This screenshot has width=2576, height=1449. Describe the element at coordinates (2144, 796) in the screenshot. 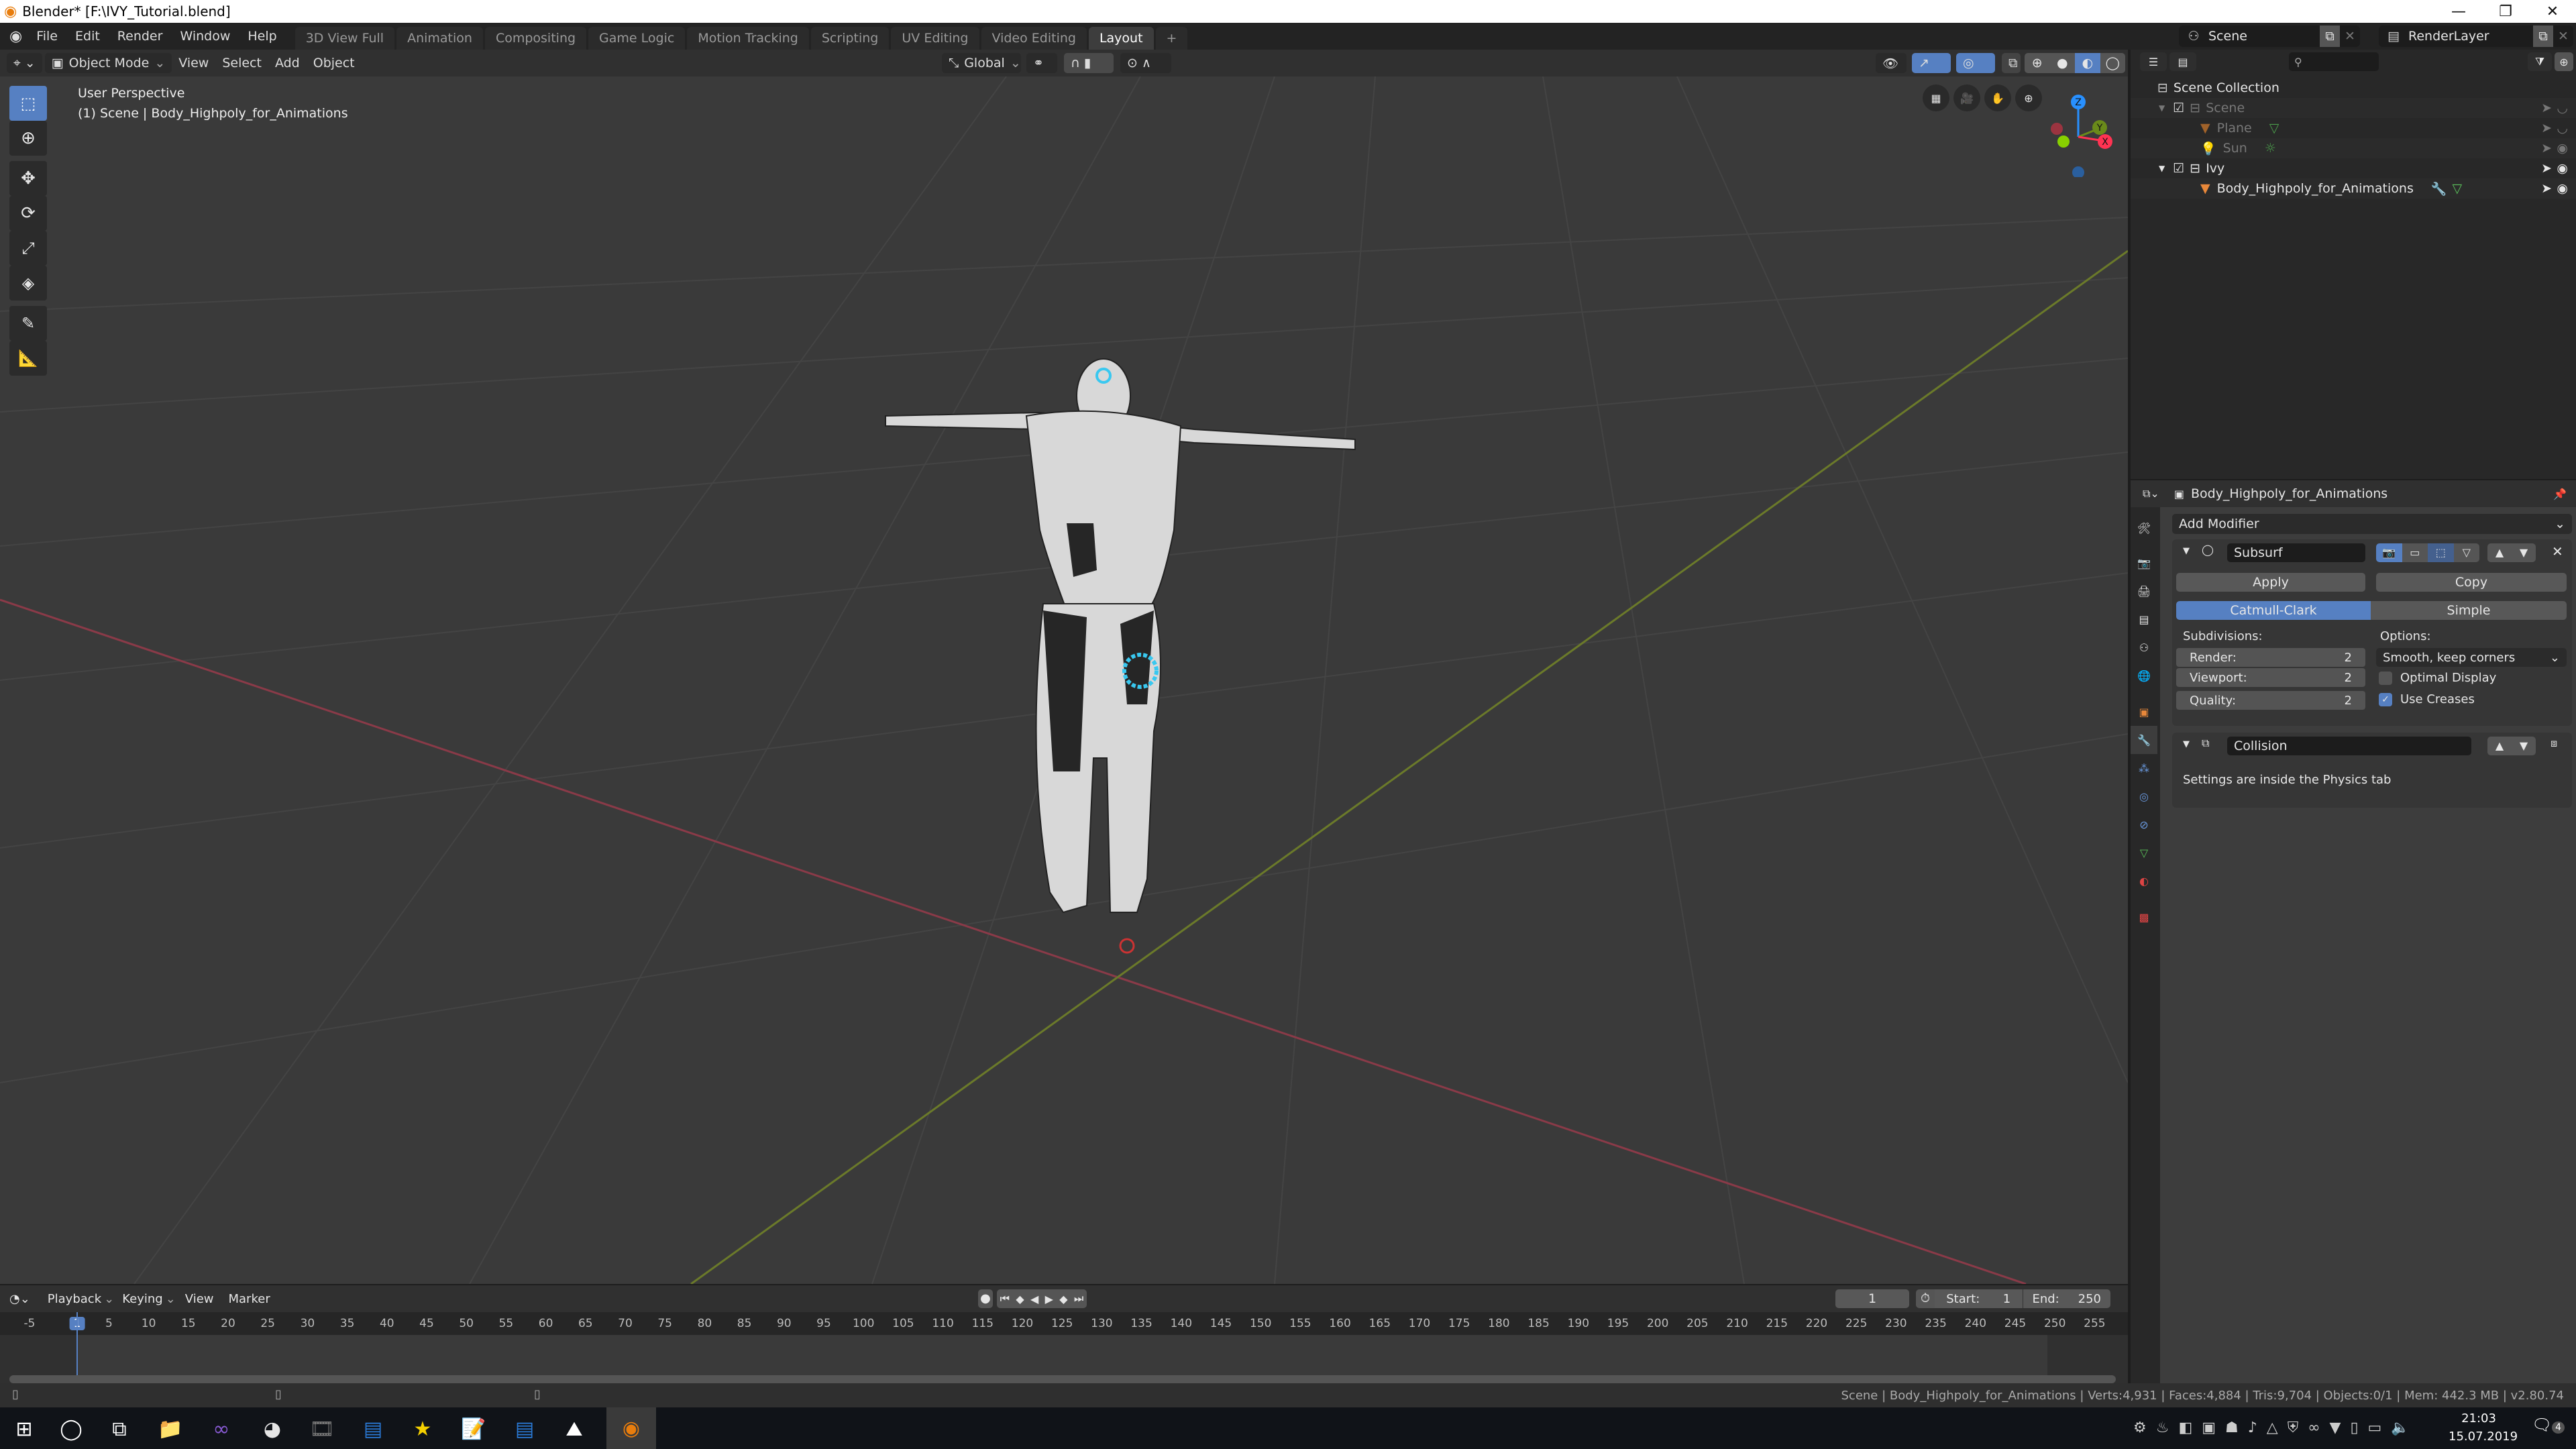

I see `tab-physics: ◎` at that location.